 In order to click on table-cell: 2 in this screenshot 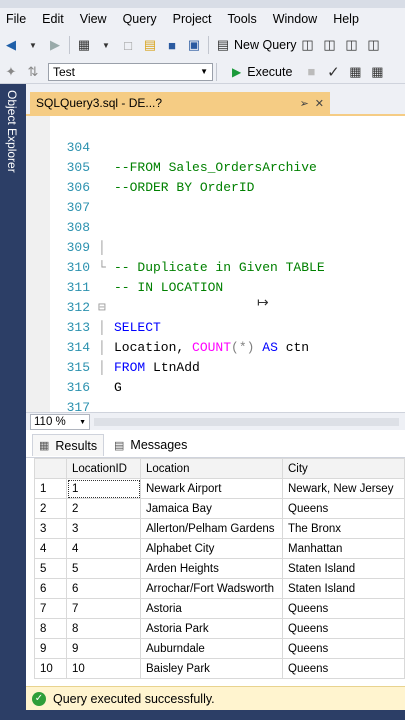, I will do `click(103, 508)`.